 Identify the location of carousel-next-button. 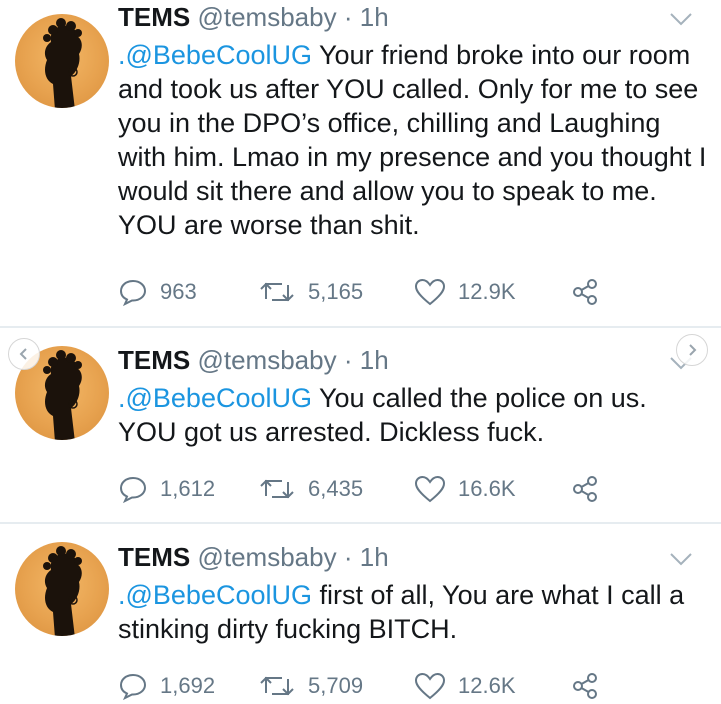
(692, 350).